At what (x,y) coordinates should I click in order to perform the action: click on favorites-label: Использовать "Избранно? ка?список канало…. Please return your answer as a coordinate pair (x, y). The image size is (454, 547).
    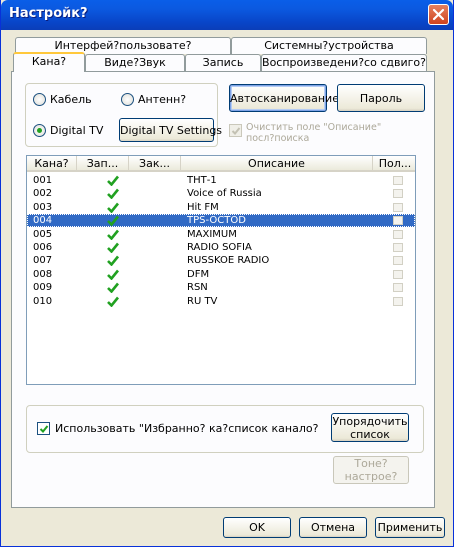
    Looking at the image, I should click on (187, 428).